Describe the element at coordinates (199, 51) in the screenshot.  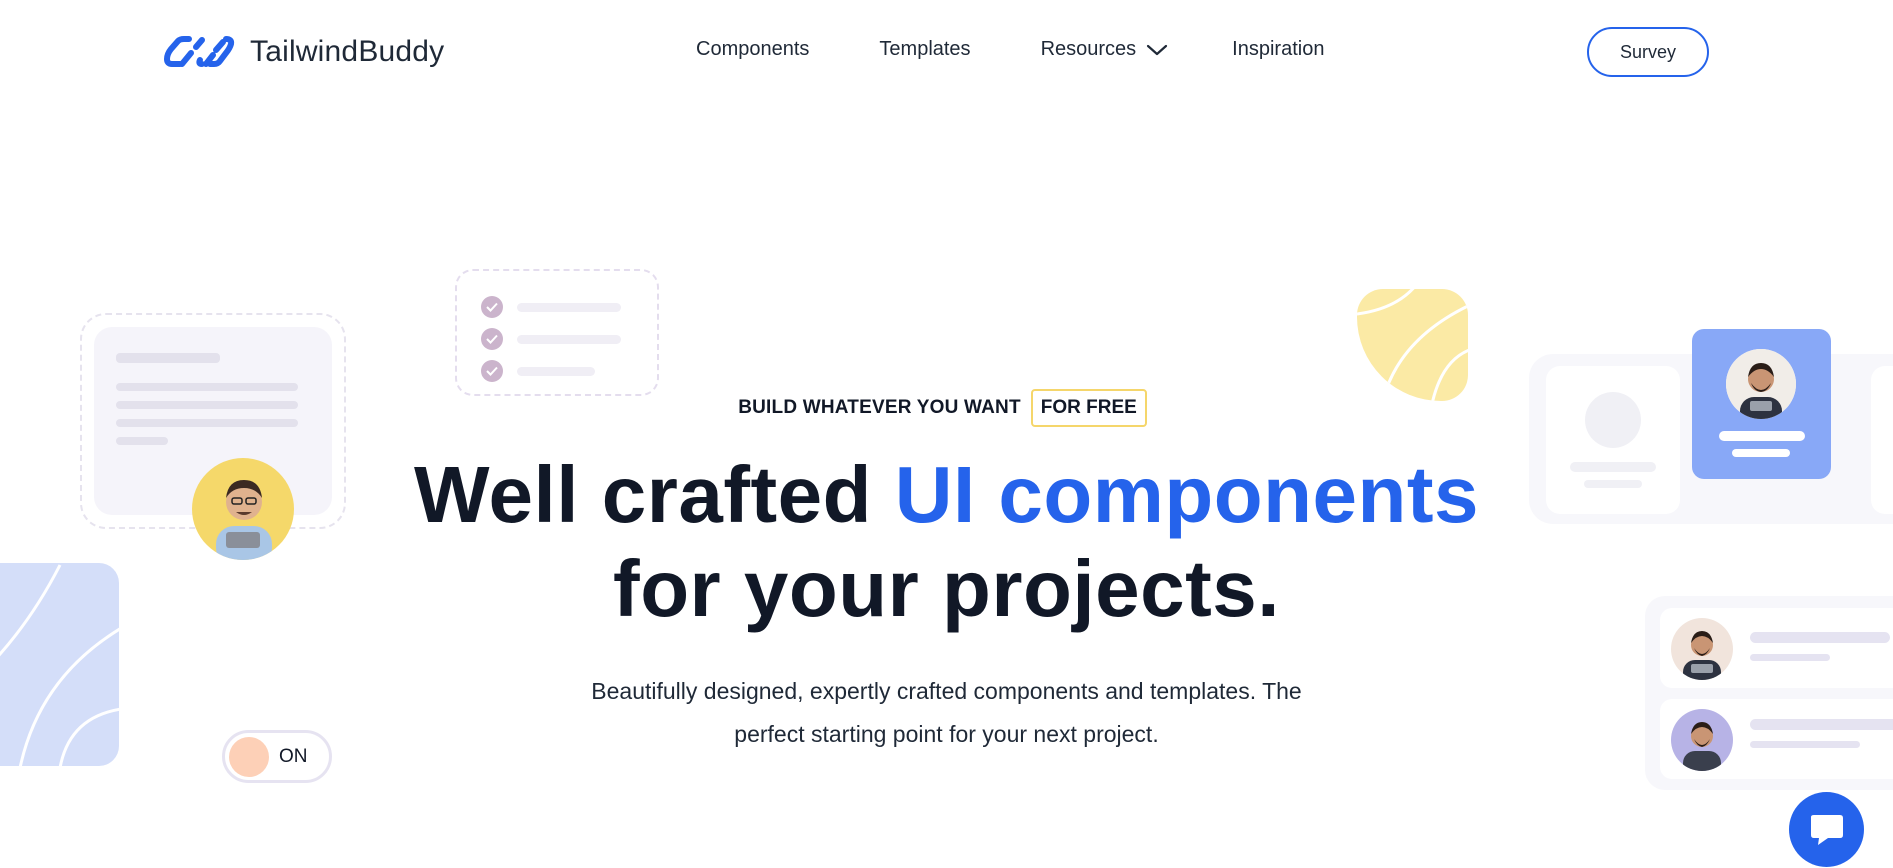
I see `infinity-link-logo-icon` at that location.